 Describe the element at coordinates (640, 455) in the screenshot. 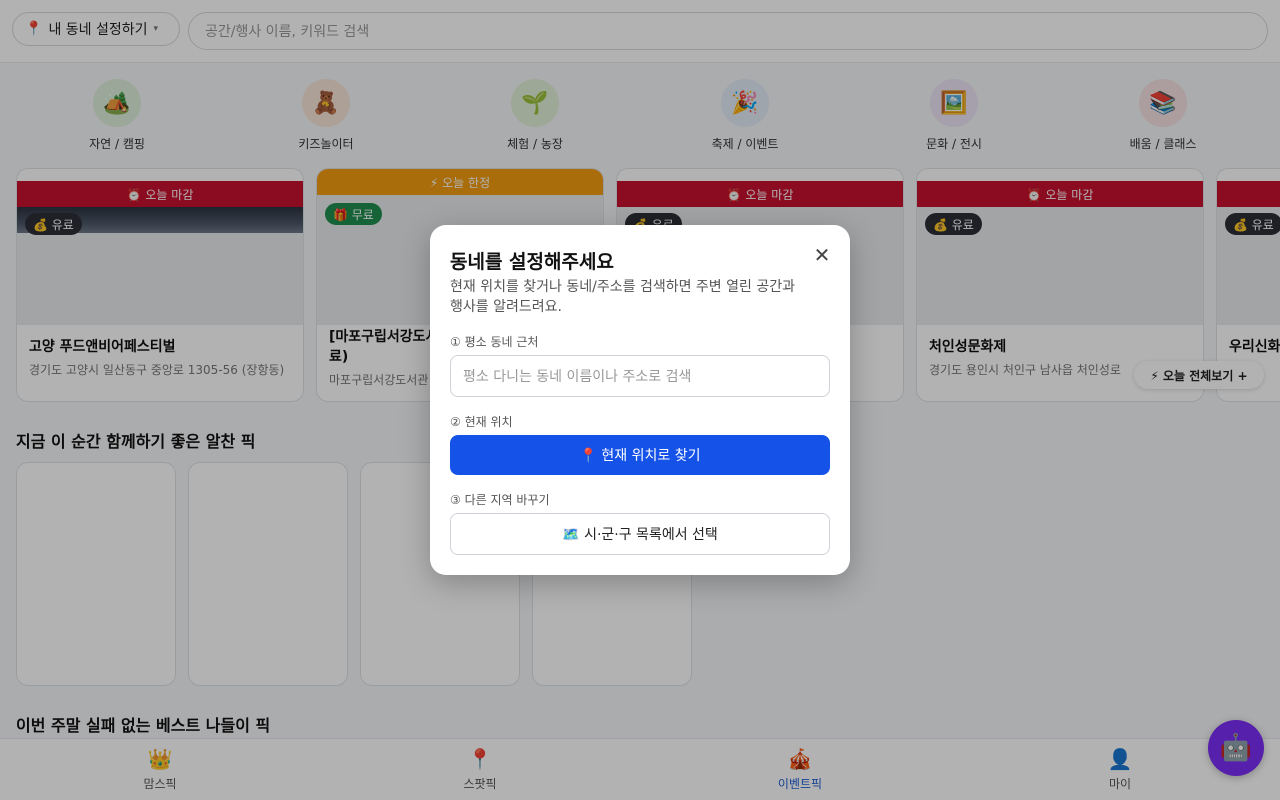

I see `find-current-location-button: 📍 현재 위치로 찾기` at that location.